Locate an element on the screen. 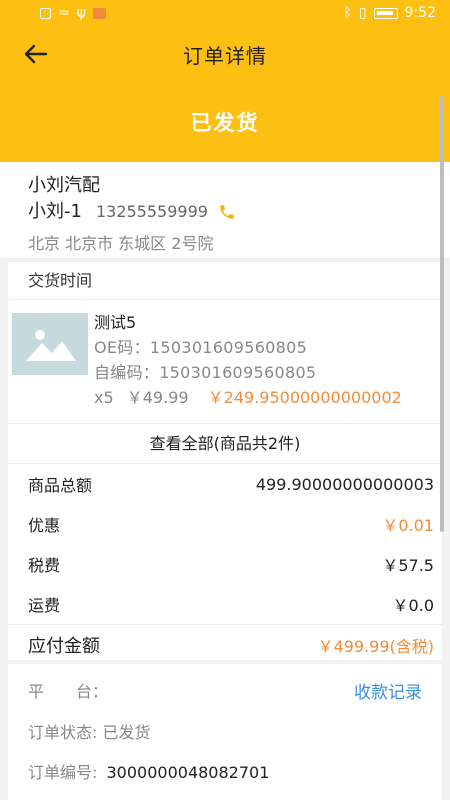 The height and width of the screenshot is (800, 450). order-status-text: 已发货 is located at coordinates (225, 123).